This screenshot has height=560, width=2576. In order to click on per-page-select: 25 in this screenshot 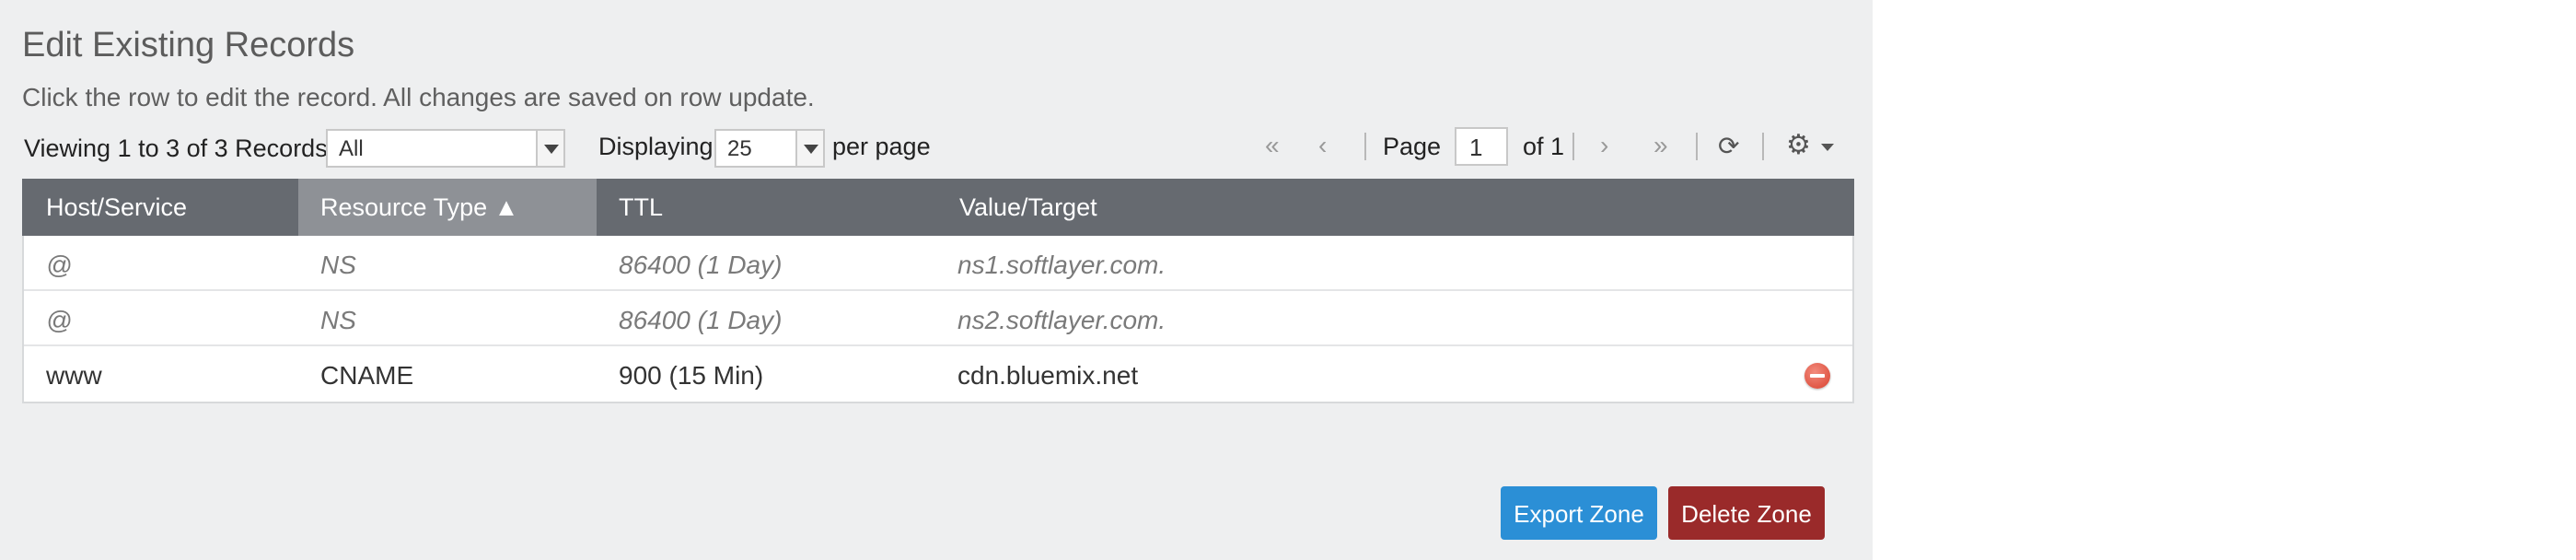, I will do `click(769, 148)`.